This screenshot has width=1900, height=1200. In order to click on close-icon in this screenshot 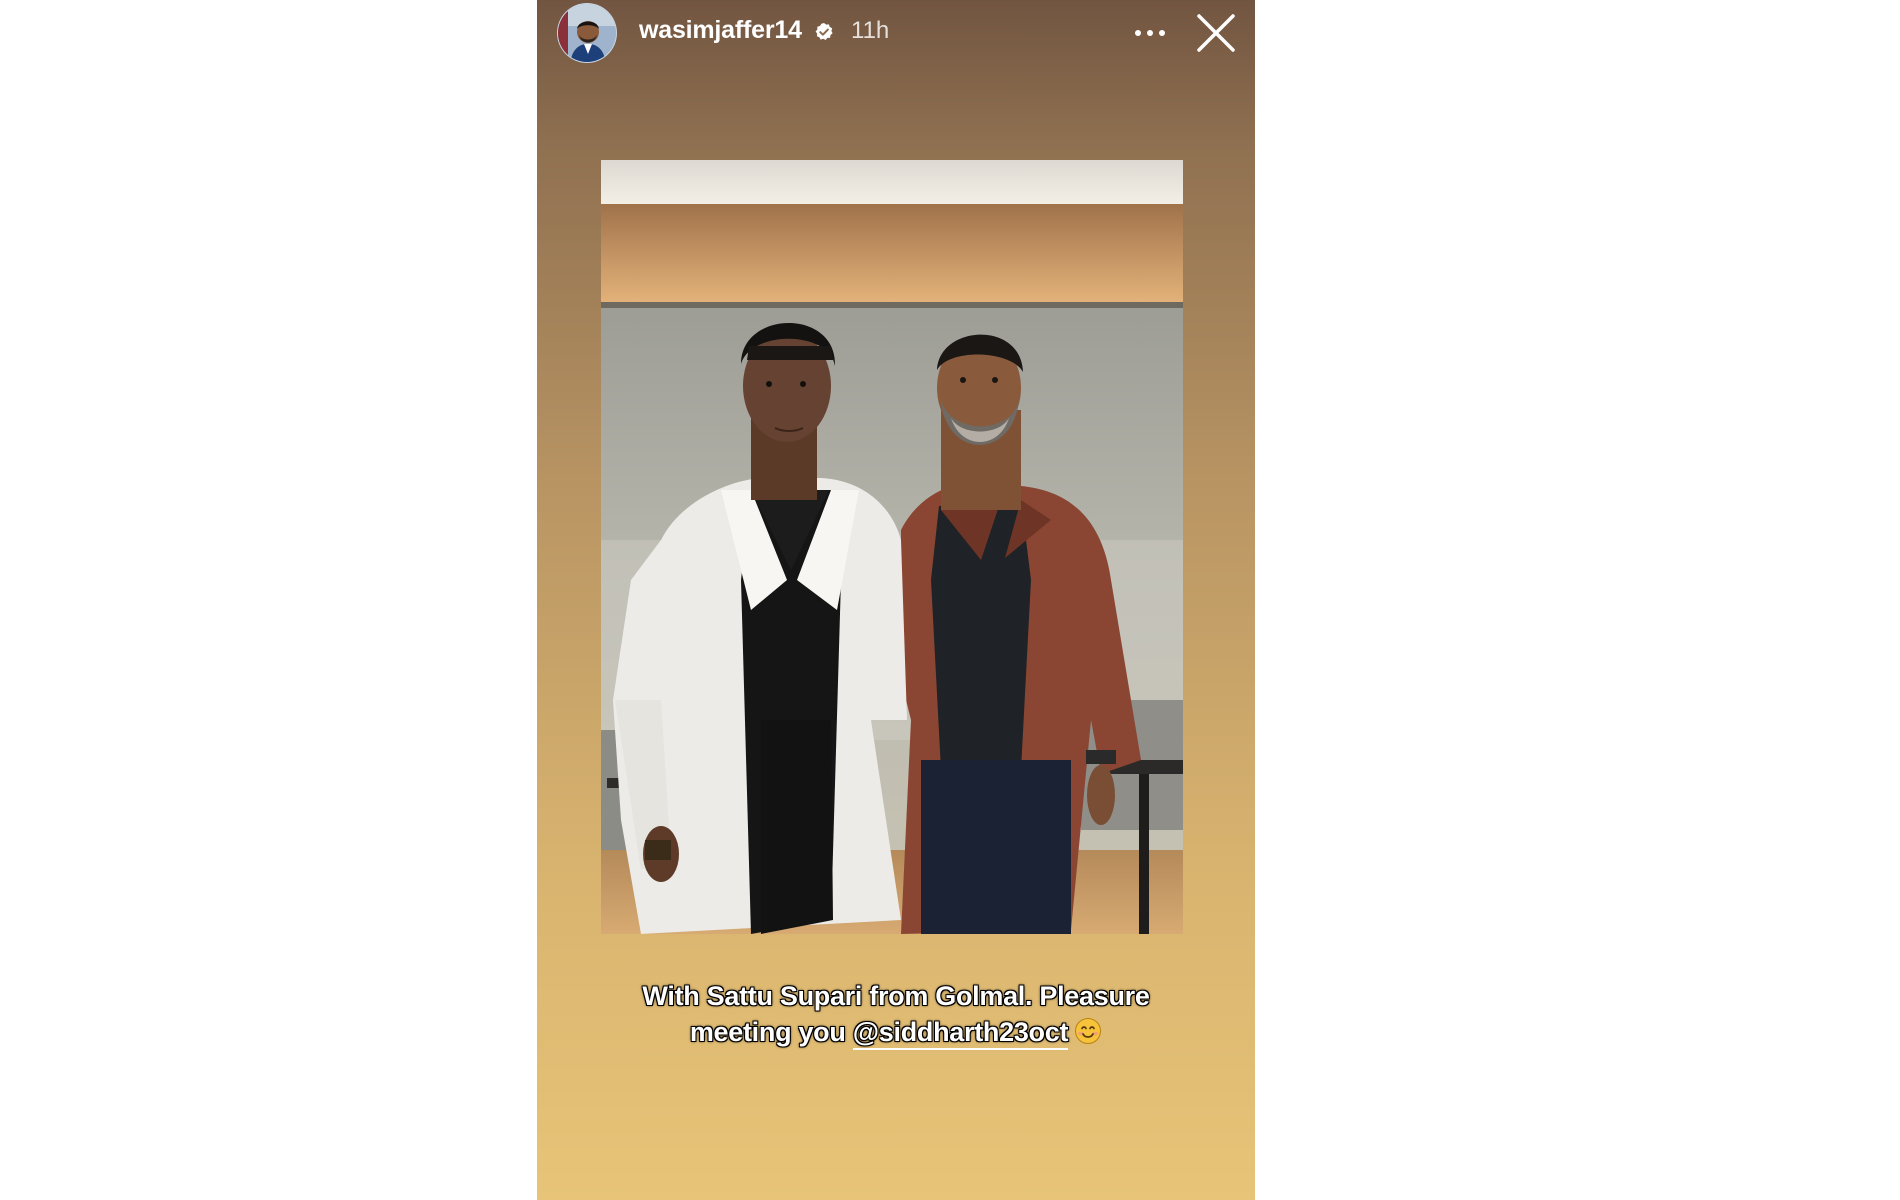, I will do `click(1216, 33)`.